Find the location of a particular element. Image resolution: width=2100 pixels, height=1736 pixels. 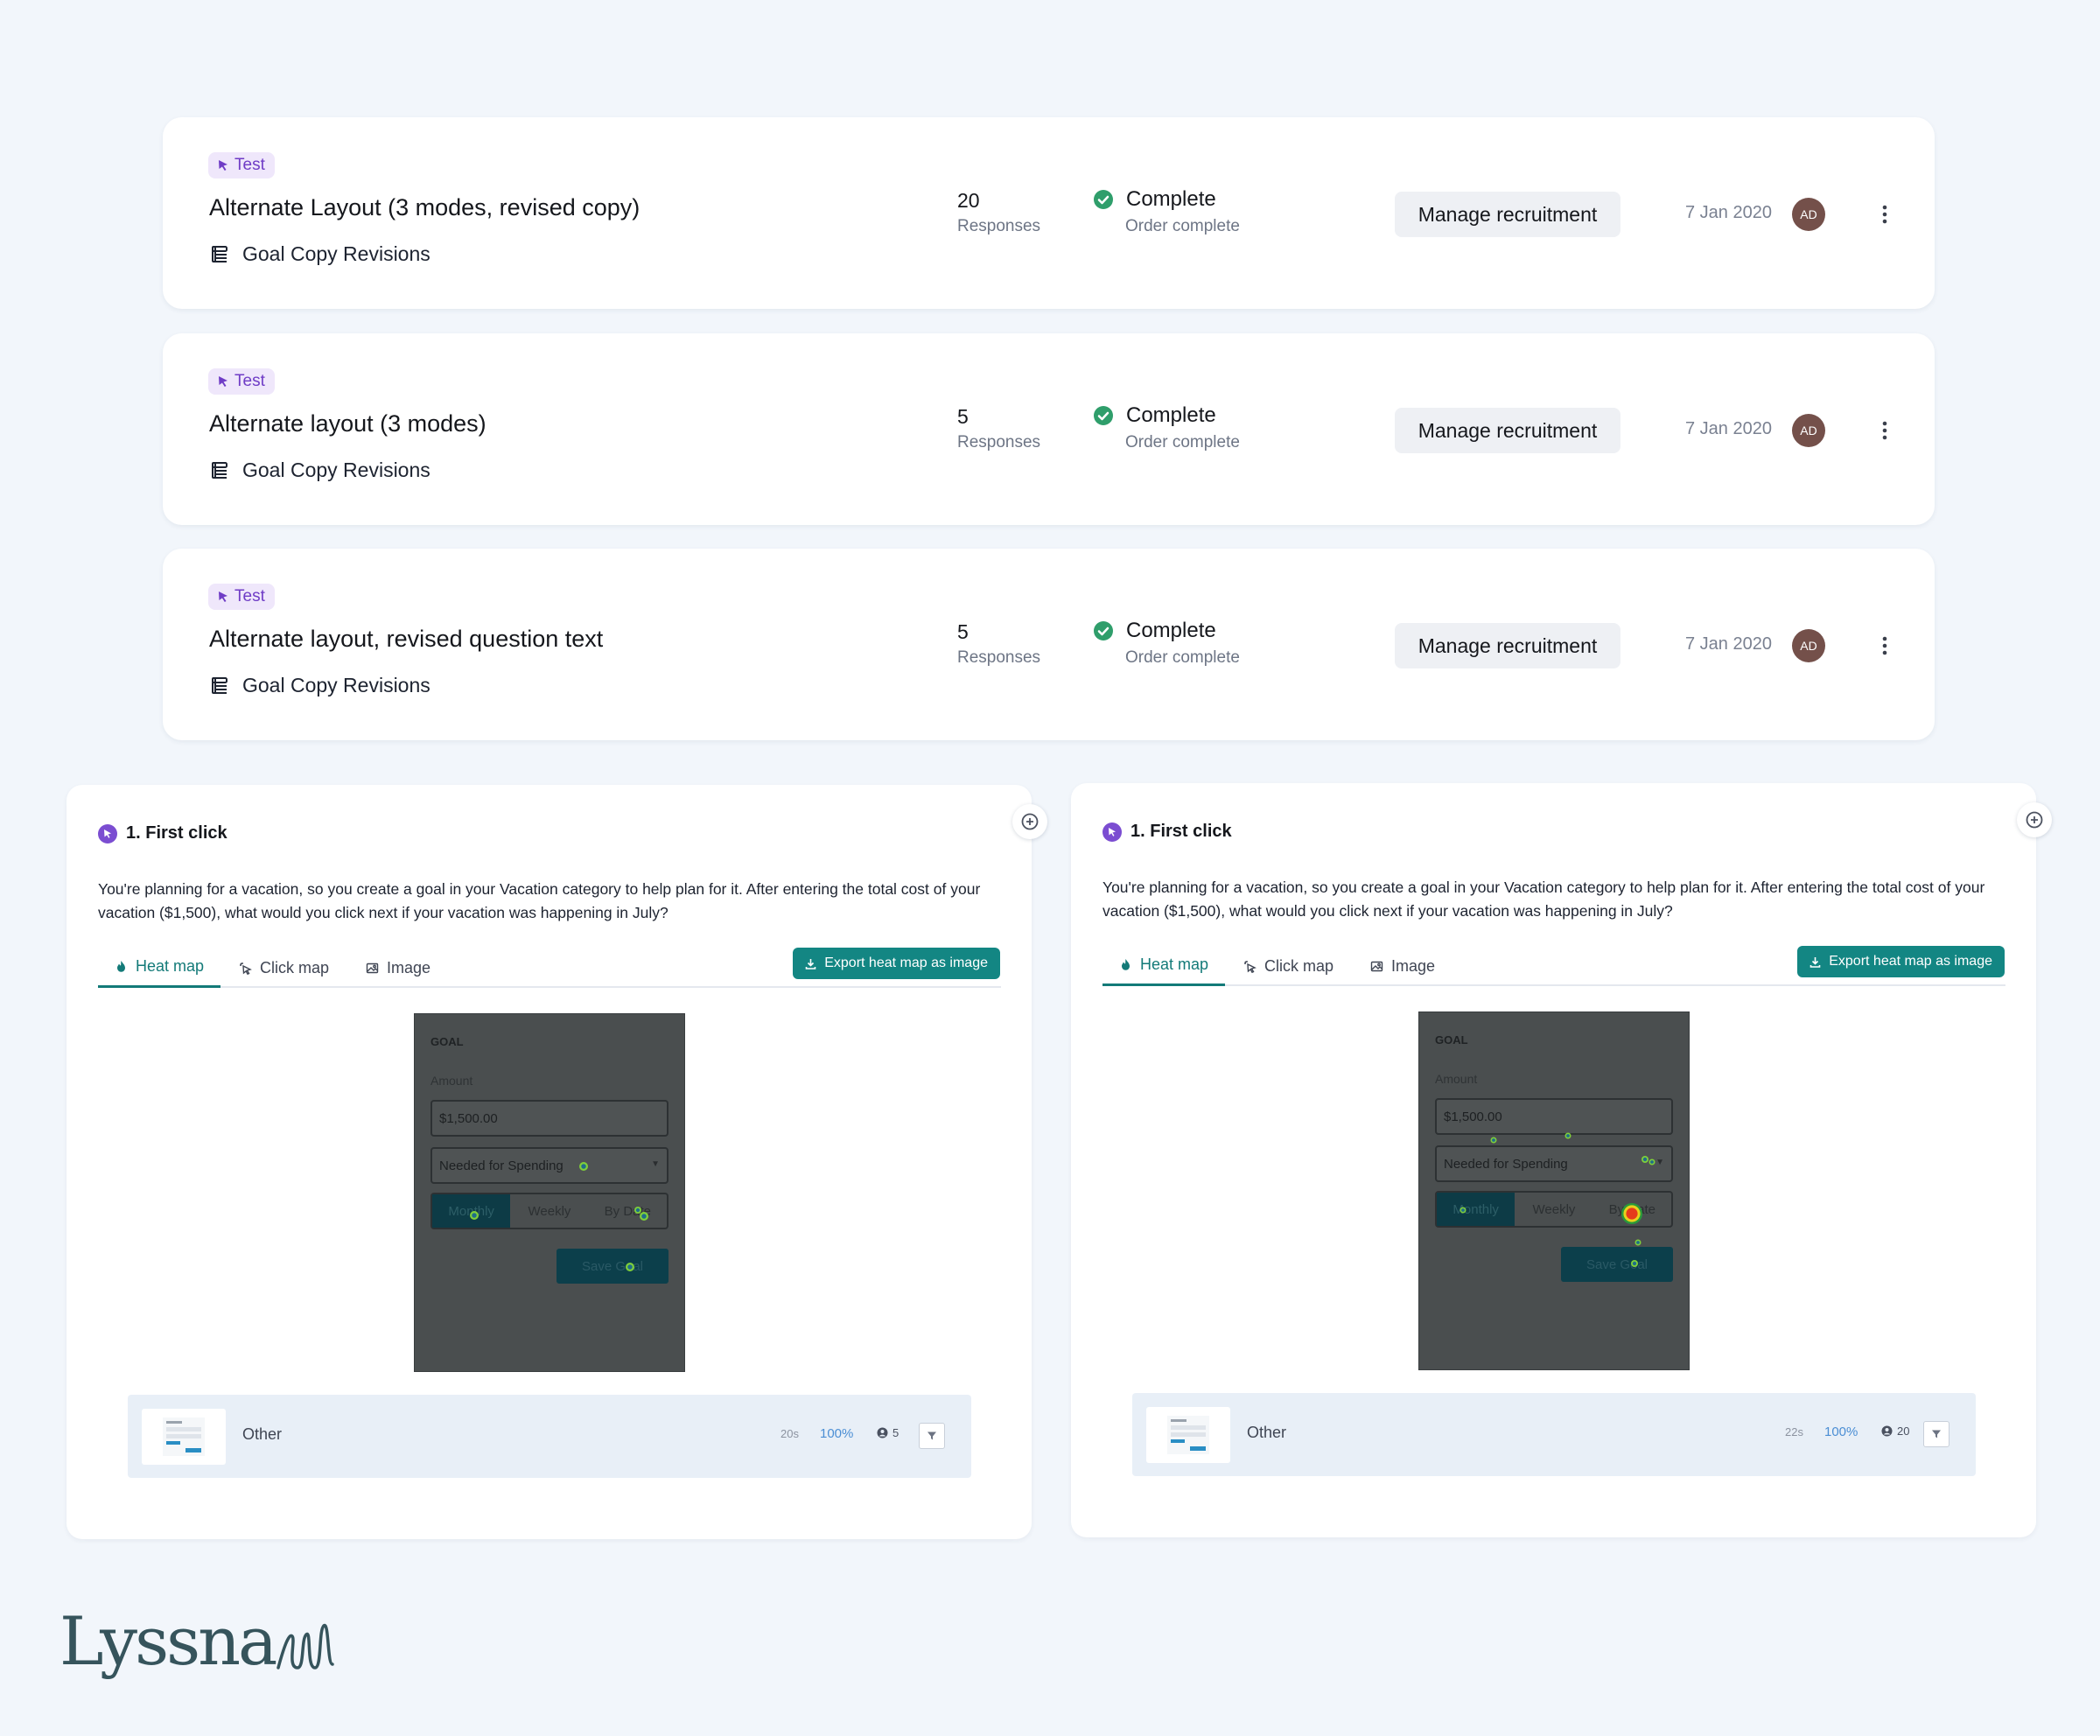

result-participants: 20 is located at coordinates (1895, 1431).